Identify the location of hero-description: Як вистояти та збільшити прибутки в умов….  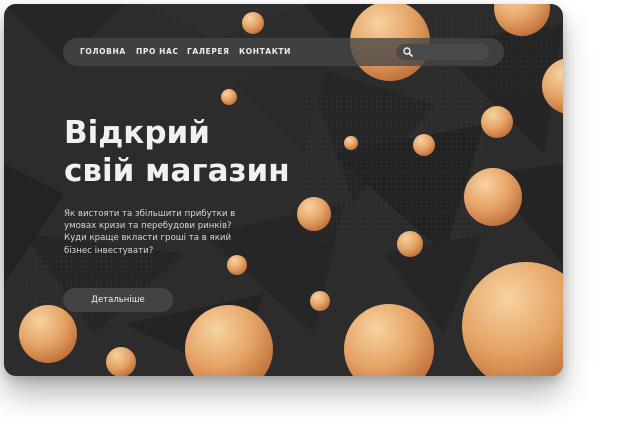
(149, 232).